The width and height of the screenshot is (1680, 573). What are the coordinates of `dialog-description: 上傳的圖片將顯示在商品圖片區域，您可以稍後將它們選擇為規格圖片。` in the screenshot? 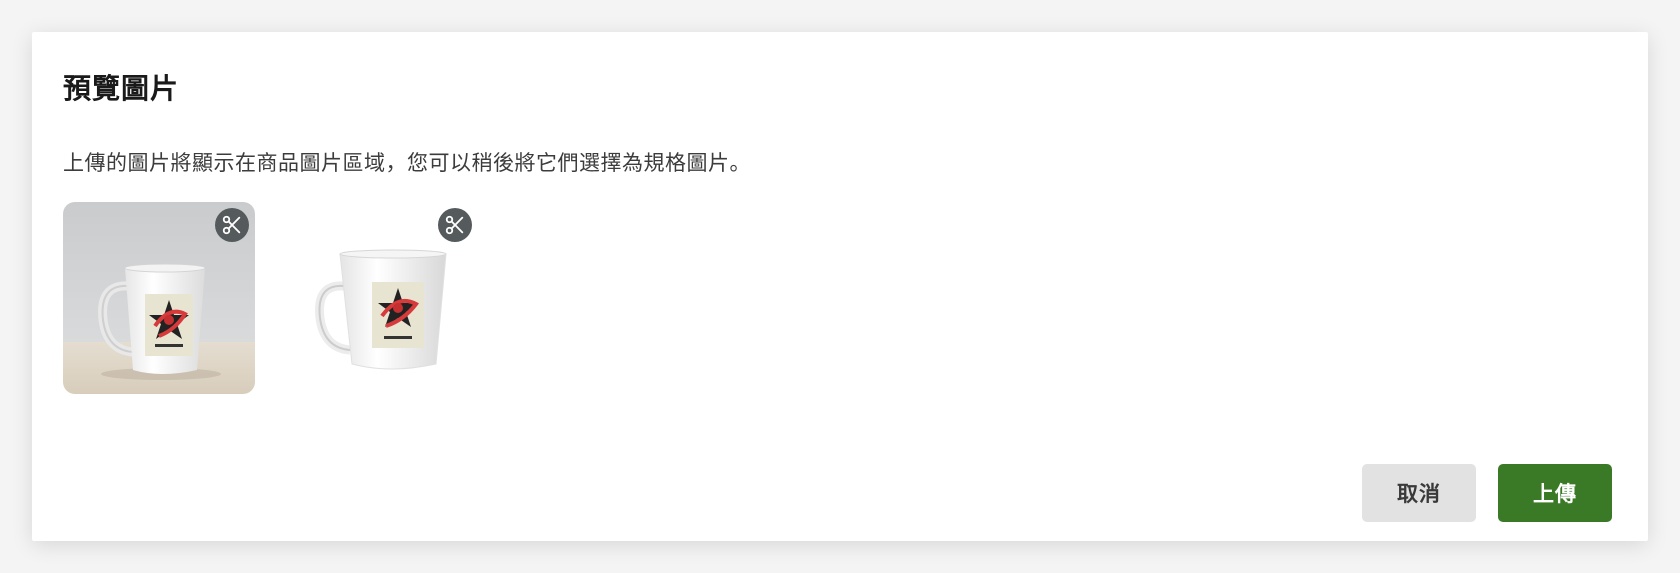 It's located at (407, 163).